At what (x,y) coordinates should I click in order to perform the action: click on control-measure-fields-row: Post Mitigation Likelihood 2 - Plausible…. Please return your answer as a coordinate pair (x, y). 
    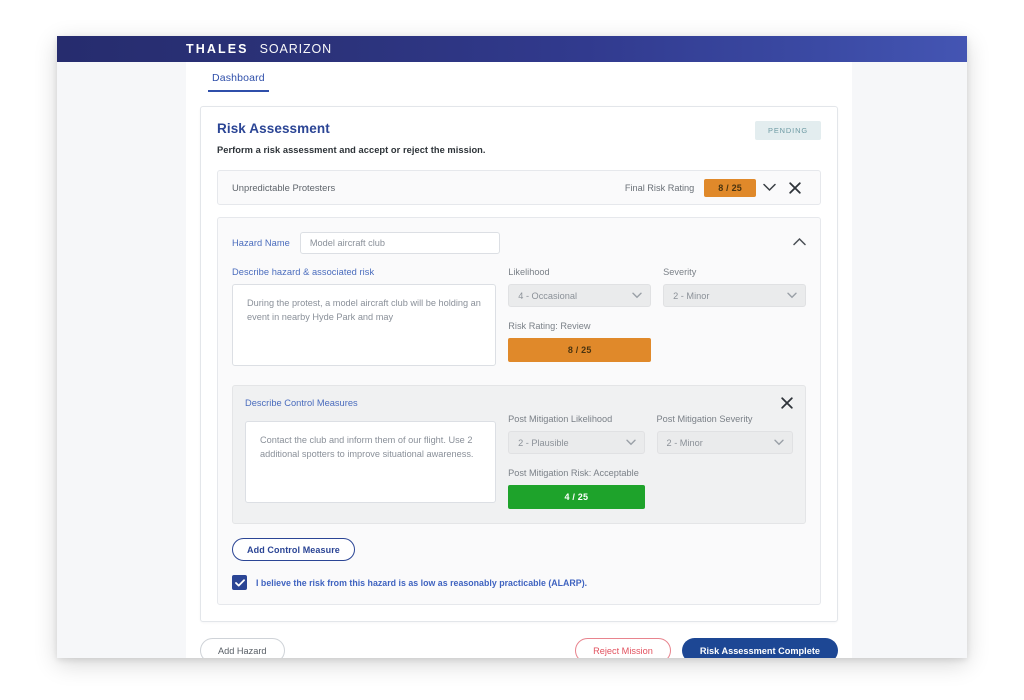
    Looking at the image, I should click on (519, 461).